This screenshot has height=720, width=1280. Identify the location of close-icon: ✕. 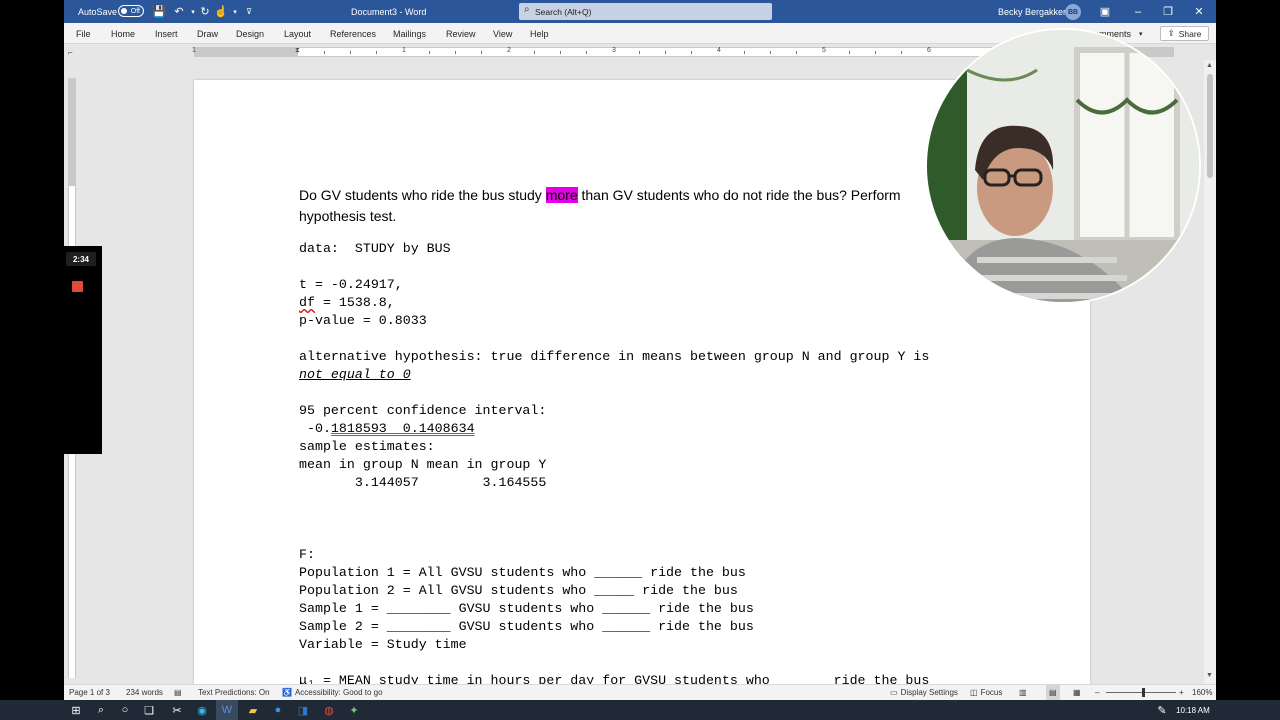
(1199, 11).